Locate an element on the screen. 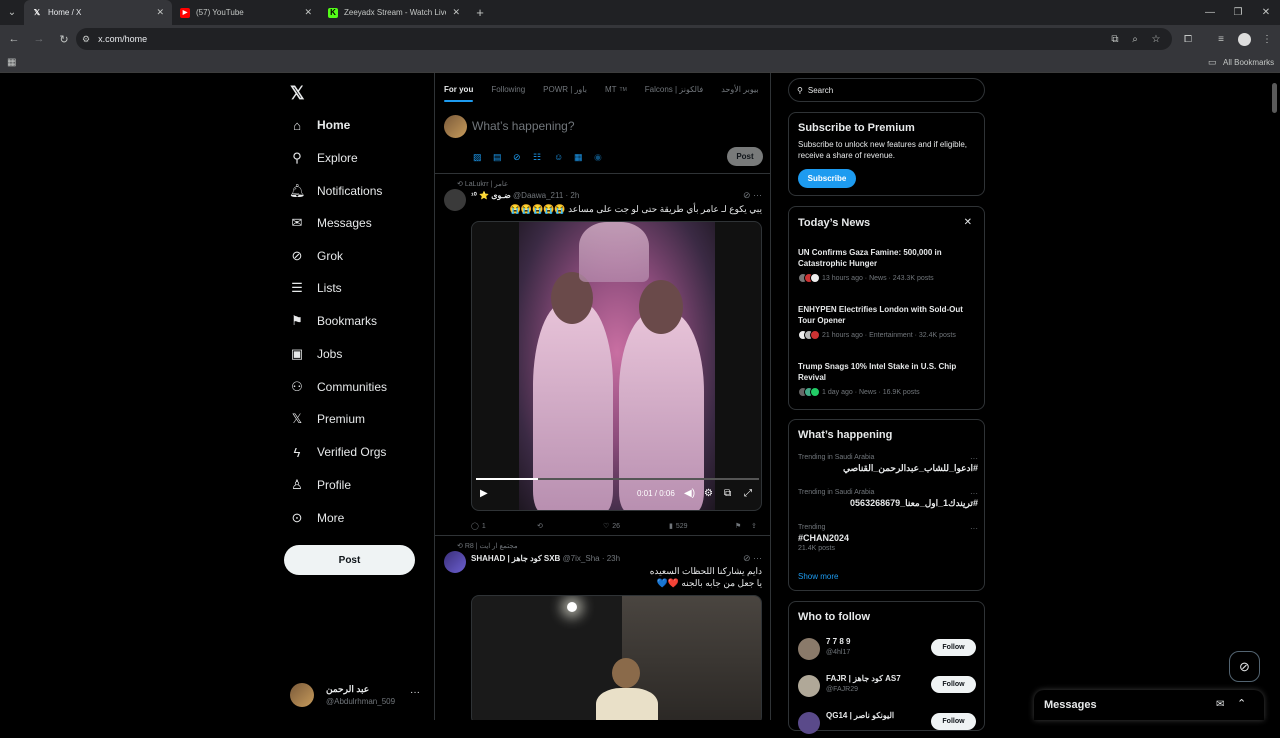 The image size is (1280, 738). nav-verified-orgs: ϟ Verified Orgs is located at coordinates (338, 452).